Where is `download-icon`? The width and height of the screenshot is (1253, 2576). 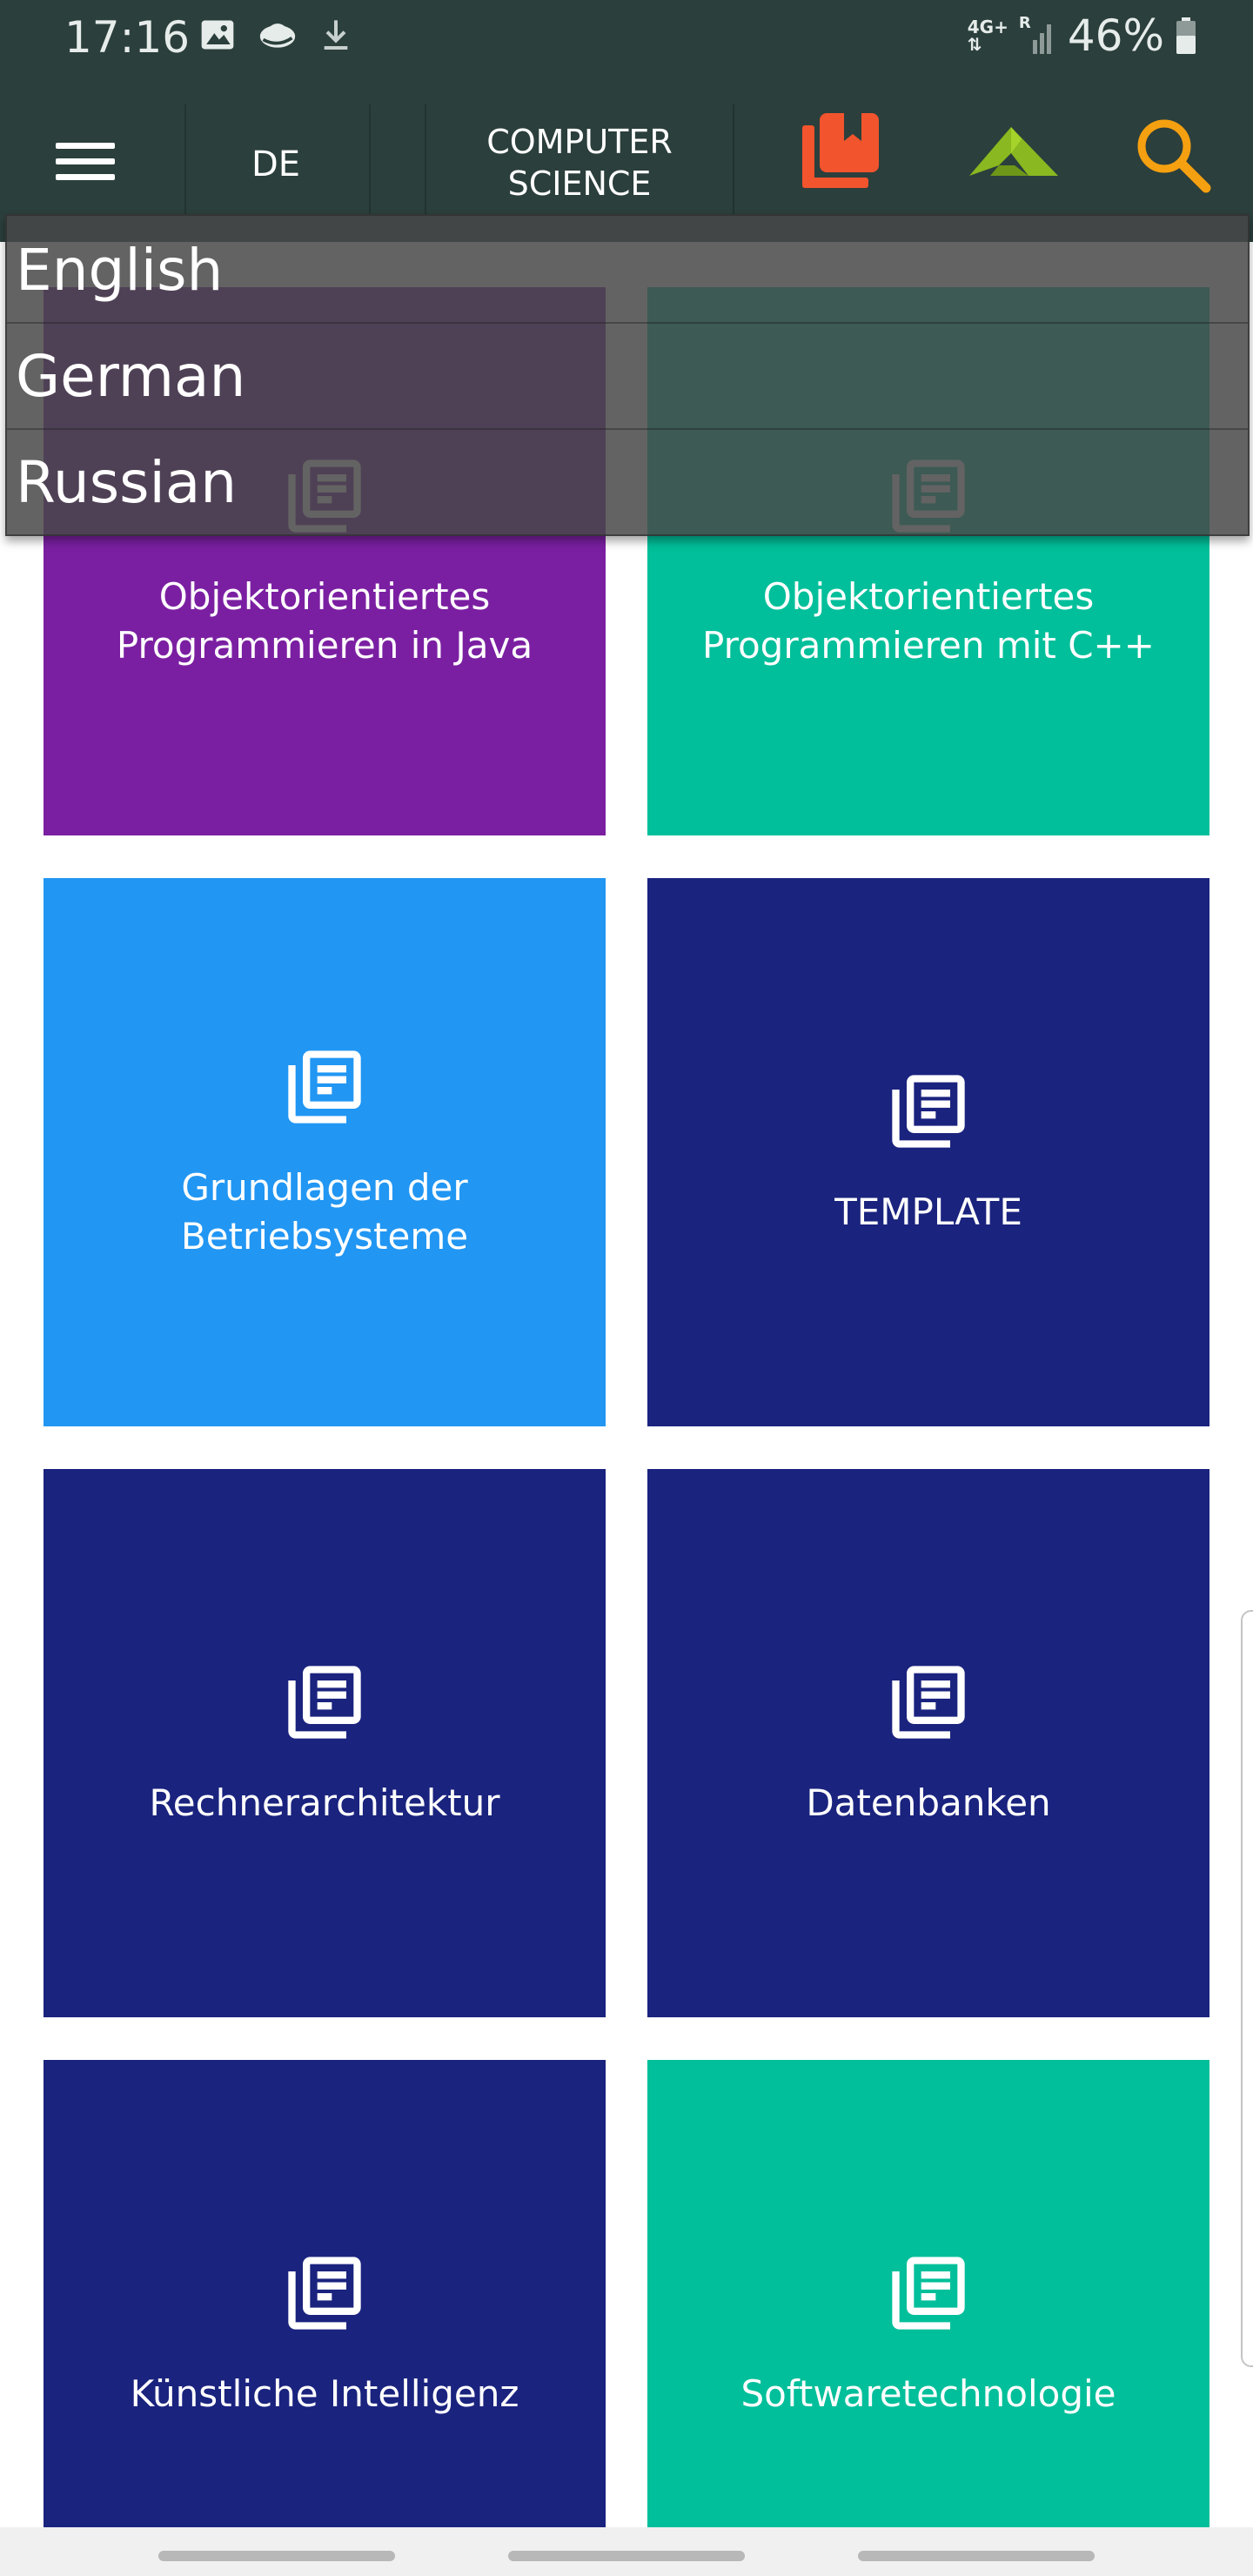 download-icon is located at coordinates (336, 35).